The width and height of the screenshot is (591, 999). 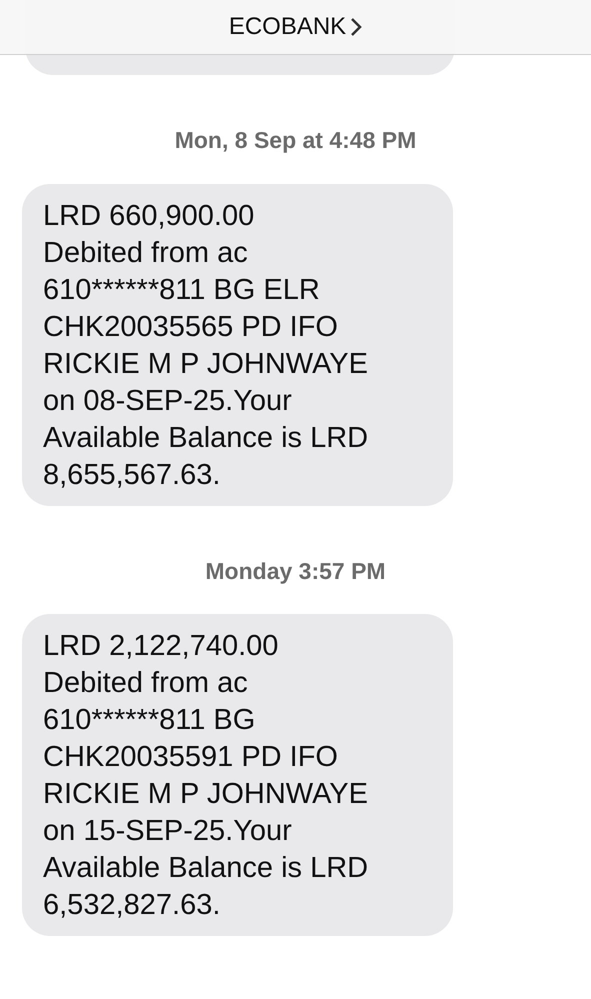 I want to click on chevron-right-icon, so click(x=356, y=27).